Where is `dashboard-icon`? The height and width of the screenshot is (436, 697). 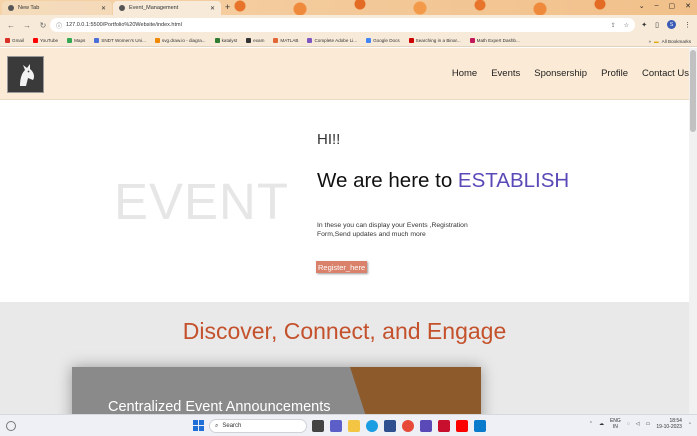
dashboard-icon is located at coordinates (472, 40).